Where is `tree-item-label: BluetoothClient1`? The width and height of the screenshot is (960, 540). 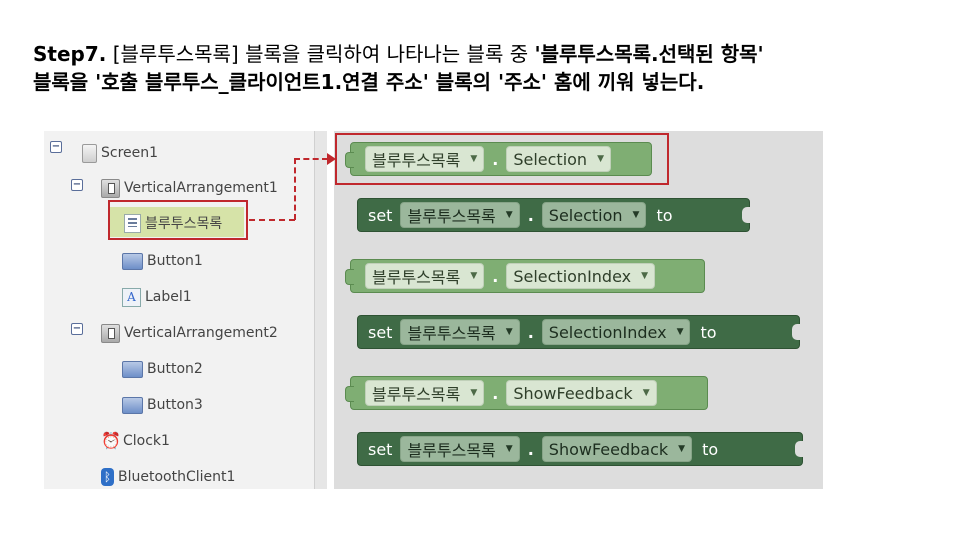 tree-item-label: BluetoothClient1 is located at coordinates (177, 477).